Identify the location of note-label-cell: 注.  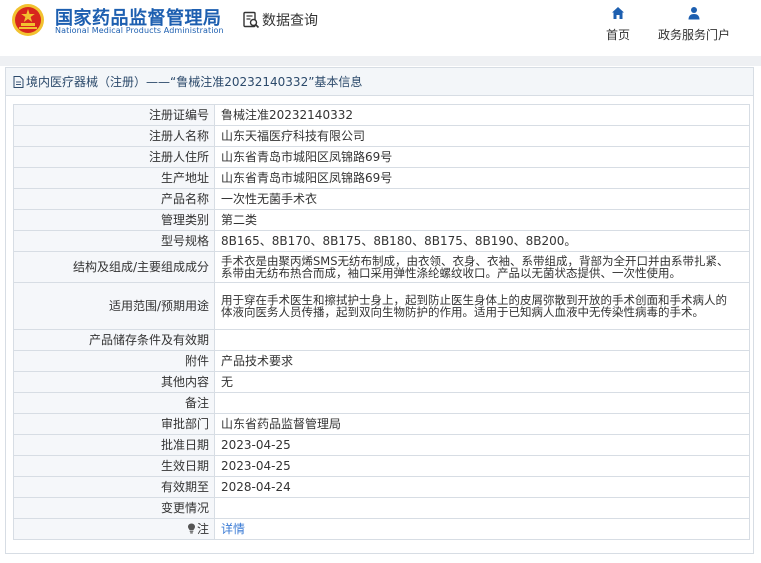
(114, 529).